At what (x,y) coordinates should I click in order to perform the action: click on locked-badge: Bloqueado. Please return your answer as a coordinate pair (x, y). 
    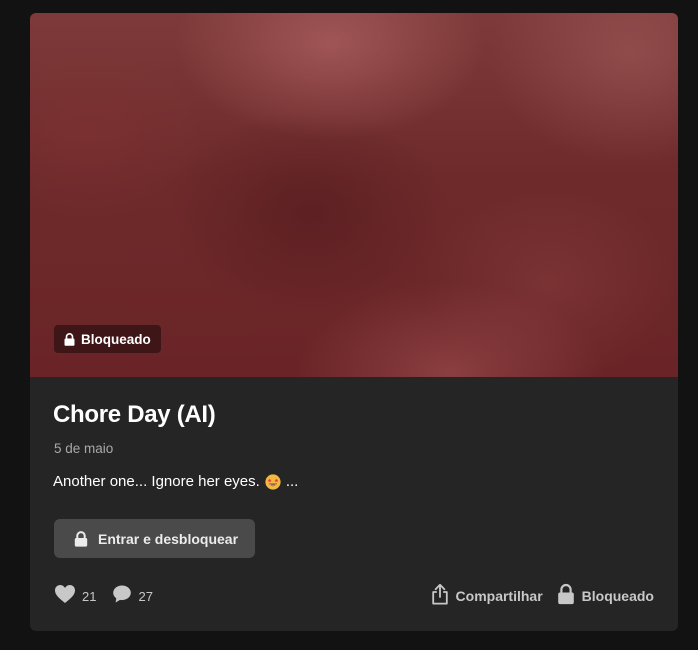
    Looking at the image, I should click on (107, 339).